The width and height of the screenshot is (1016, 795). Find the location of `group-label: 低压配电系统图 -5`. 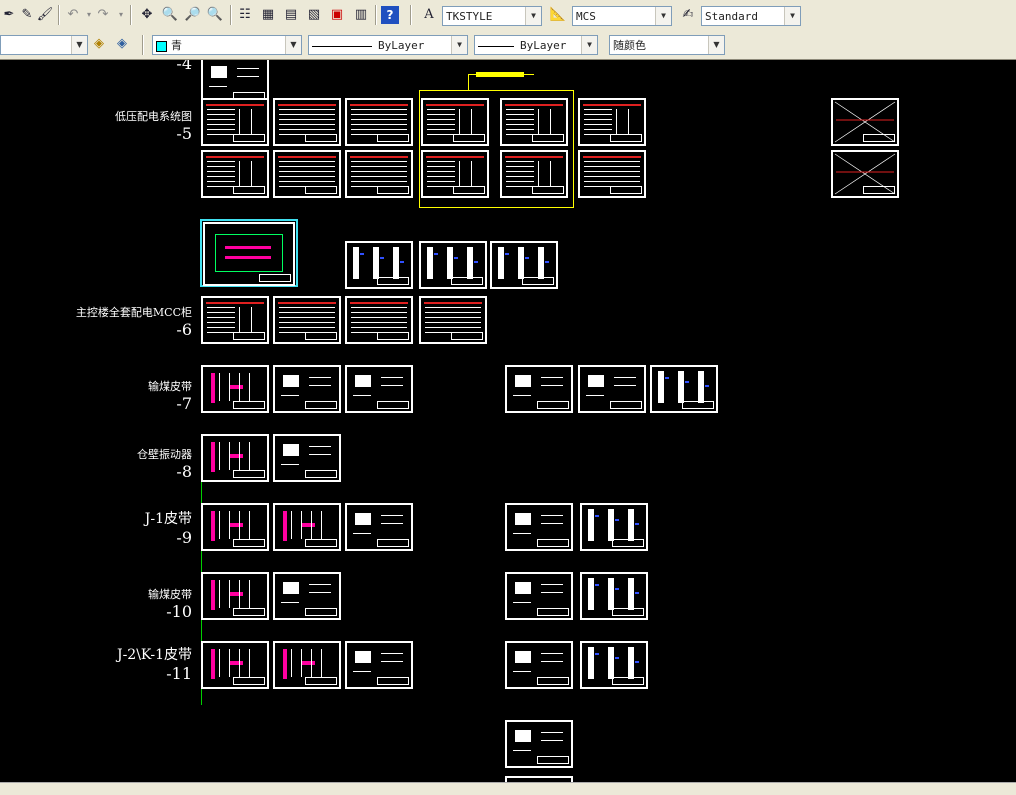

group-label: 低压配电系统图 -5 is located at coordinates (153, 126).